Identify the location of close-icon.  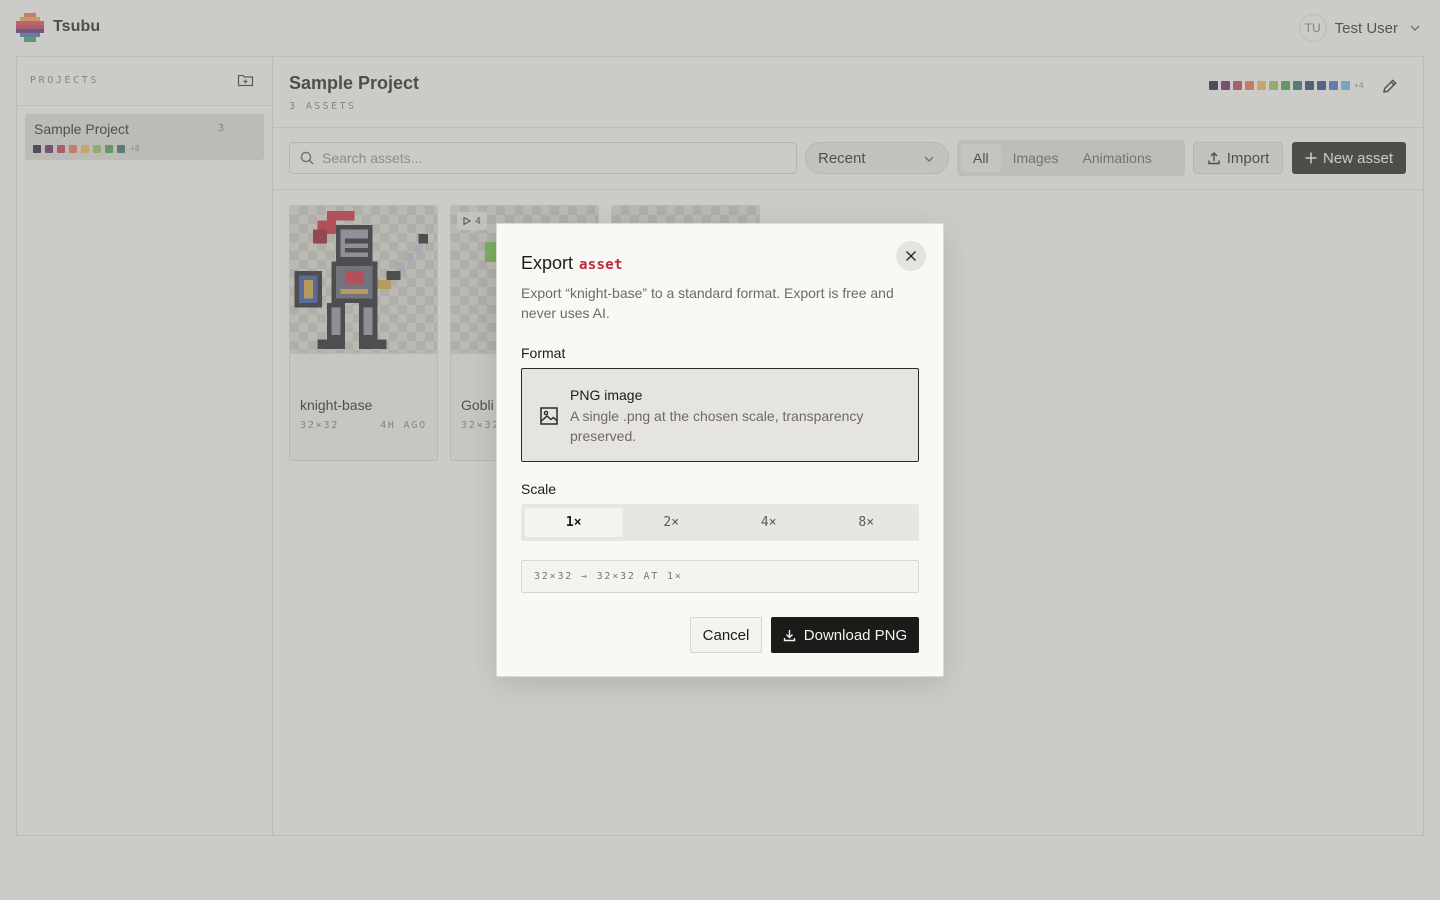
(911, 256).